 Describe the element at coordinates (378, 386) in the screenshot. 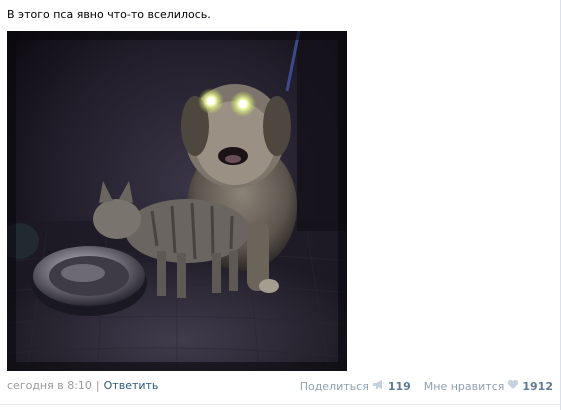

I see `megaphone-icon` at that location.